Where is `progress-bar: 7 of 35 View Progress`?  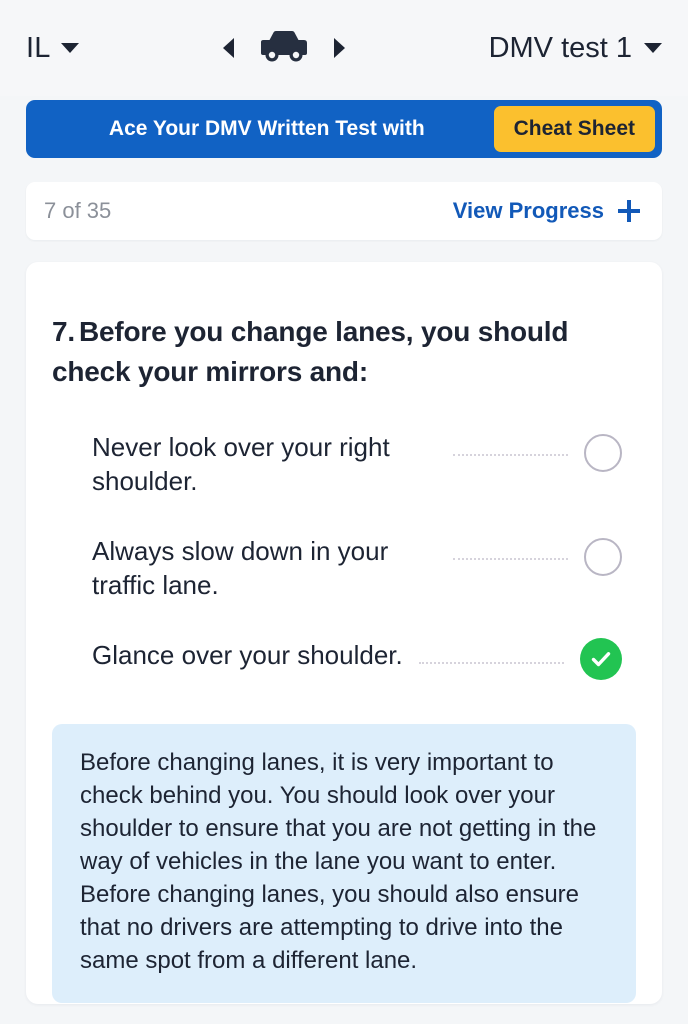 progress-bar: 7 of 35 View Progress is located at coordinates (344, 211).